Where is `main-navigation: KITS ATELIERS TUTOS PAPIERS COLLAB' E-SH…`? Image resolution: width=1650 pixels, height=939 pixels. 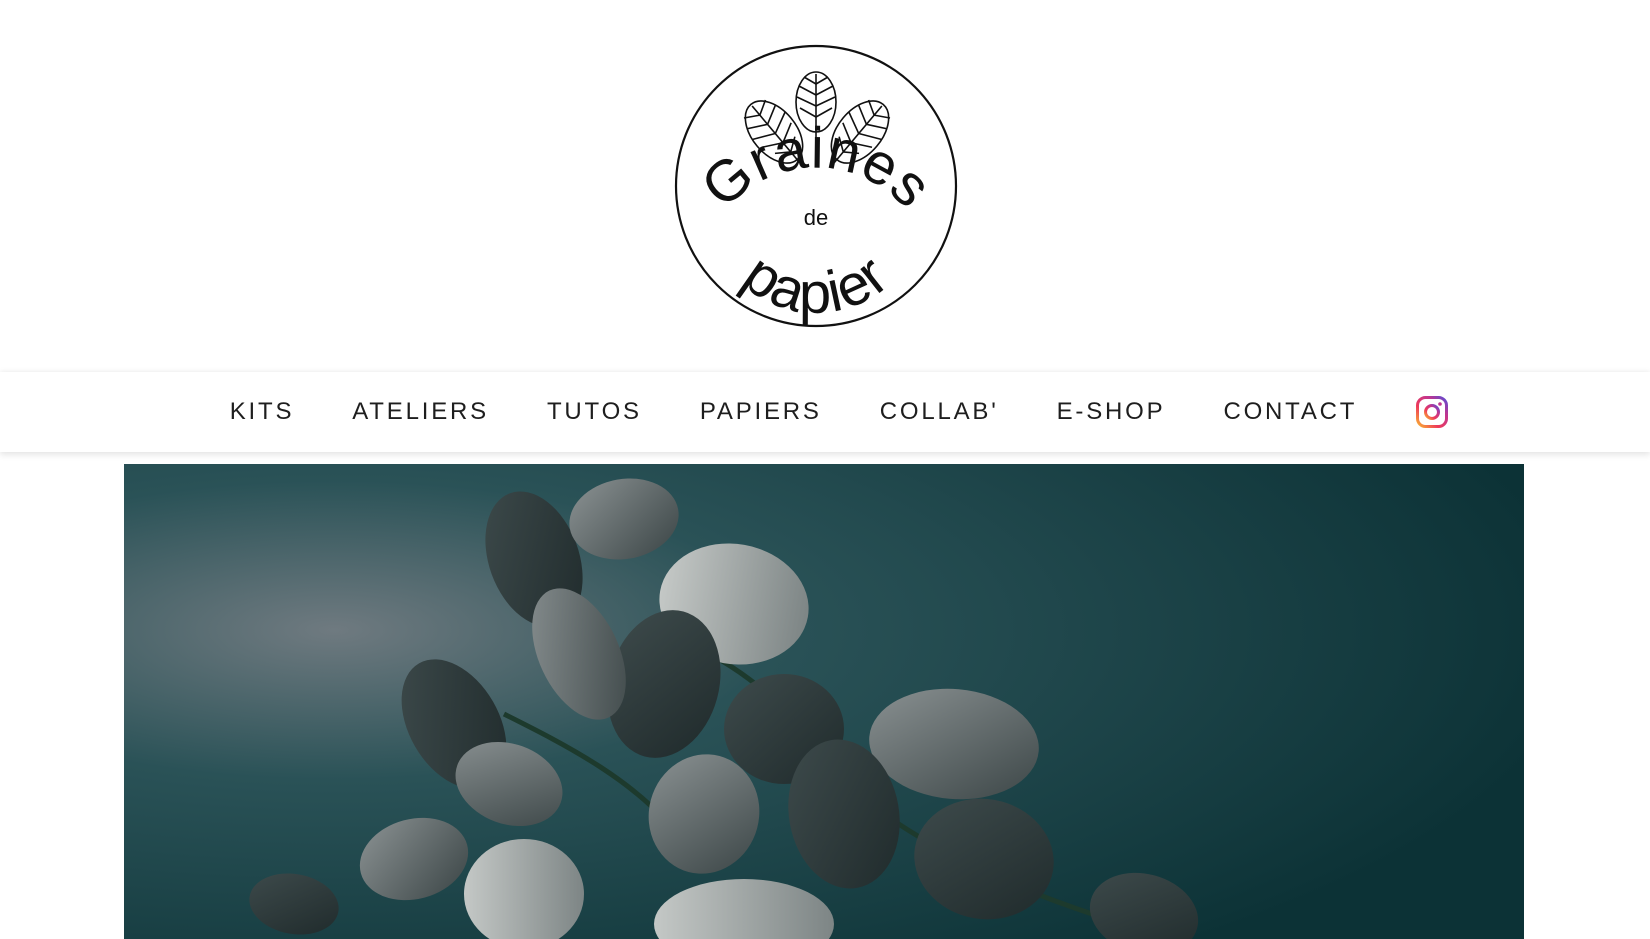 main-navigation: KITS ATELIERS TUTOS PAPIERS COLLAB' E-SH… is located at coordinates (825, 412).